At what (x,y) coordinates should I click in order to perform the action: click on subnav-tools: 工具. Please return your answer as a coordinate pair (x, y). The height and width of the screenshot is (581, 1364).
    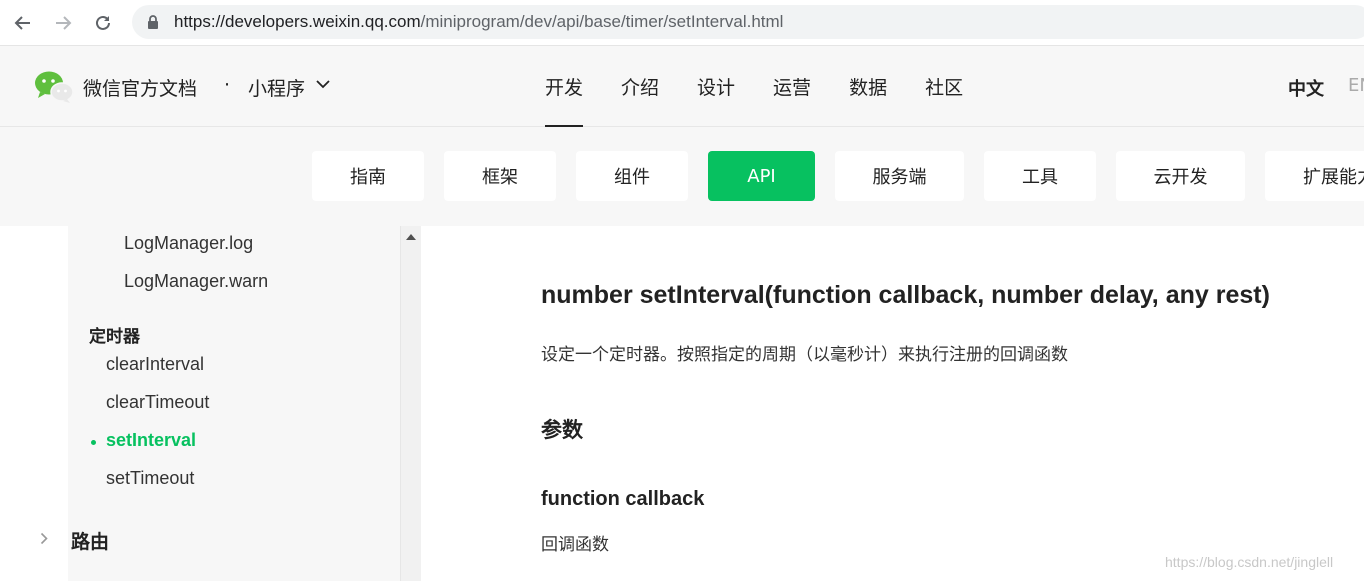
    Looking at the image, I should click on (1040, 176).